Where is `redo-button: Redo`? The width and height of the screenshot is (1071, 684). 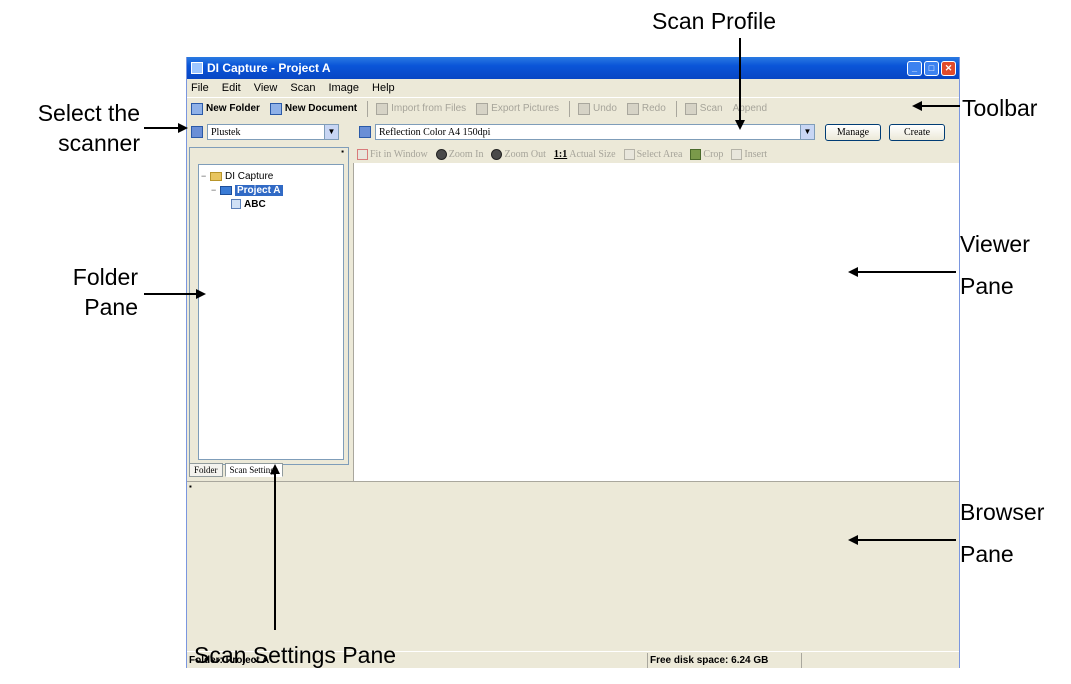
redo-button: Redo is located at coordinates (646, 108).